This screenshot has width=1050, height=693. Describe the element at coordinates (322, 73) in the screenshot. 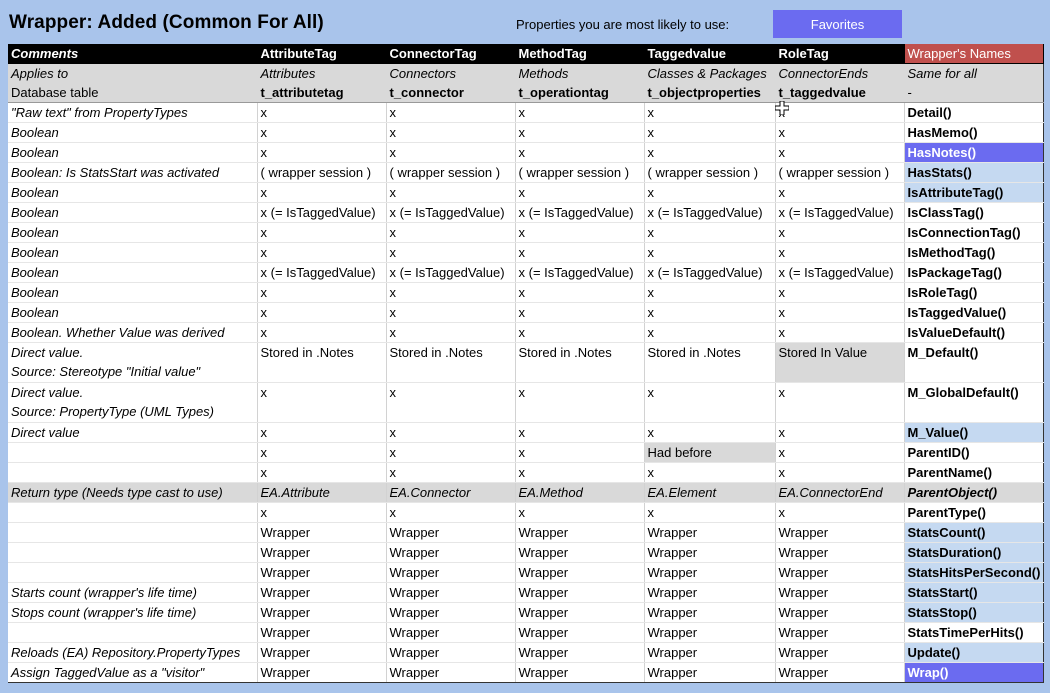

I see `meta-cell: Attributes` at that location.